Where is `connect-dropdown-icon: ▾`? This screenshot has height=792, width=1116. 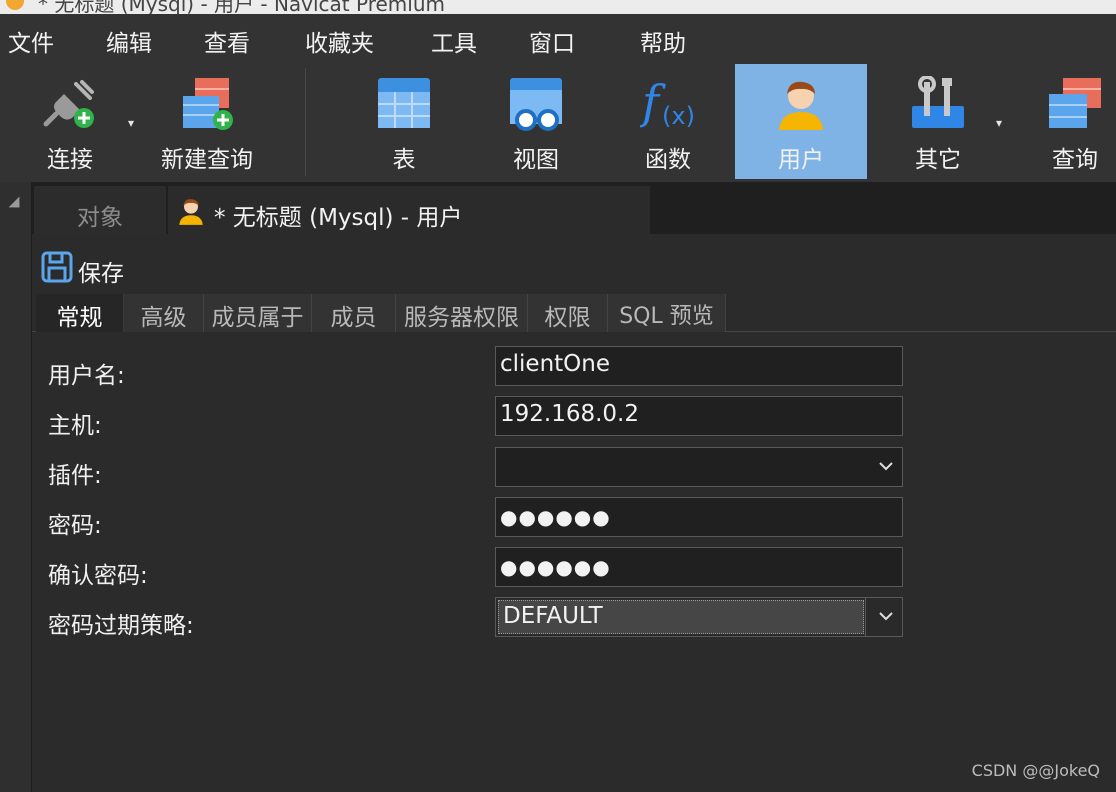
connect-dropdown-icon: ▾ is located at coordinates (134, 123).